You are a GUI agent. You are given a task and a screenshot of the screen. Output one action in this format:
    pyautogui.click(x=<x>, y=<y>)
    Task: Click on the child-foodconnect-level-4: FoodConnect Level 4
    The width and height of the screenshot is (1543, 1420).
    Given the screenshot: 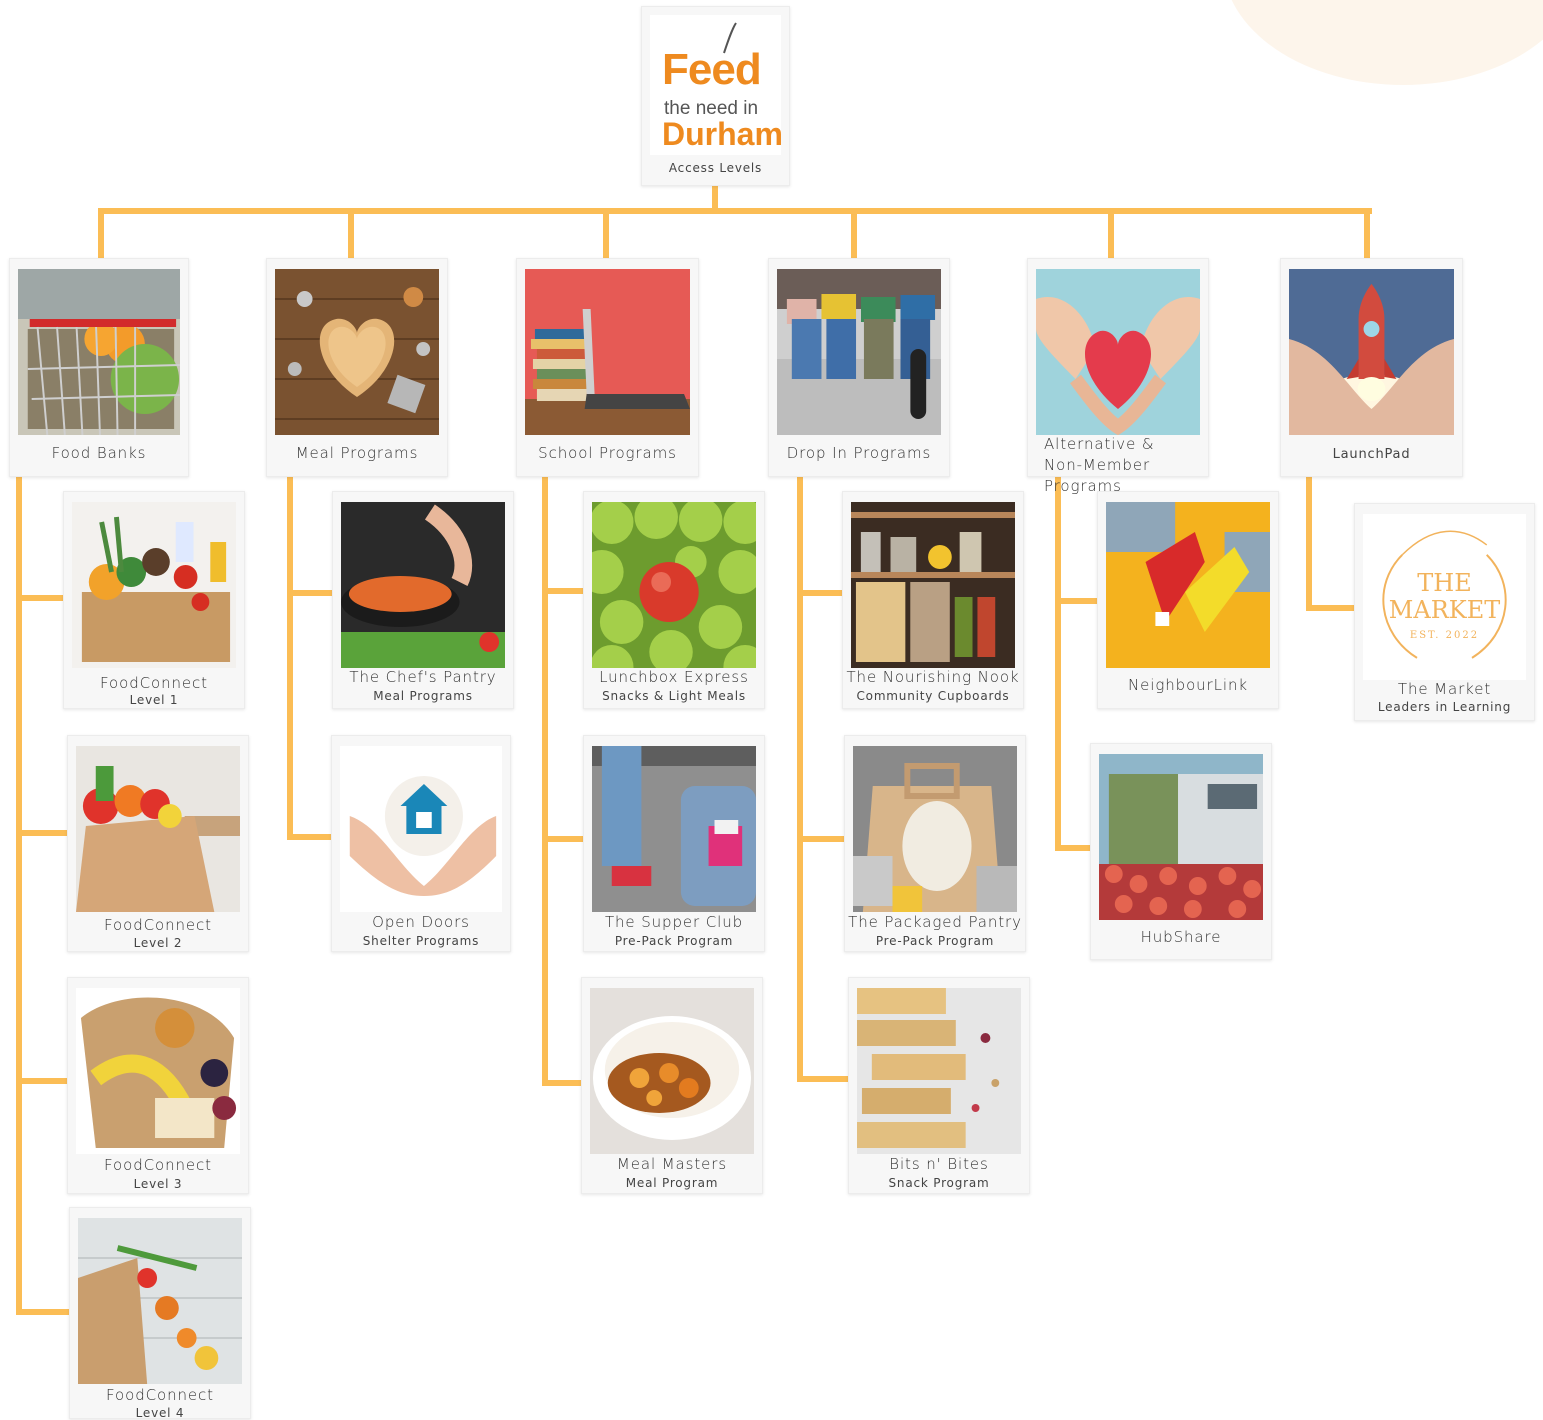 What is the action you would take?
    pyautogui.click(x=160, y=1313)
    